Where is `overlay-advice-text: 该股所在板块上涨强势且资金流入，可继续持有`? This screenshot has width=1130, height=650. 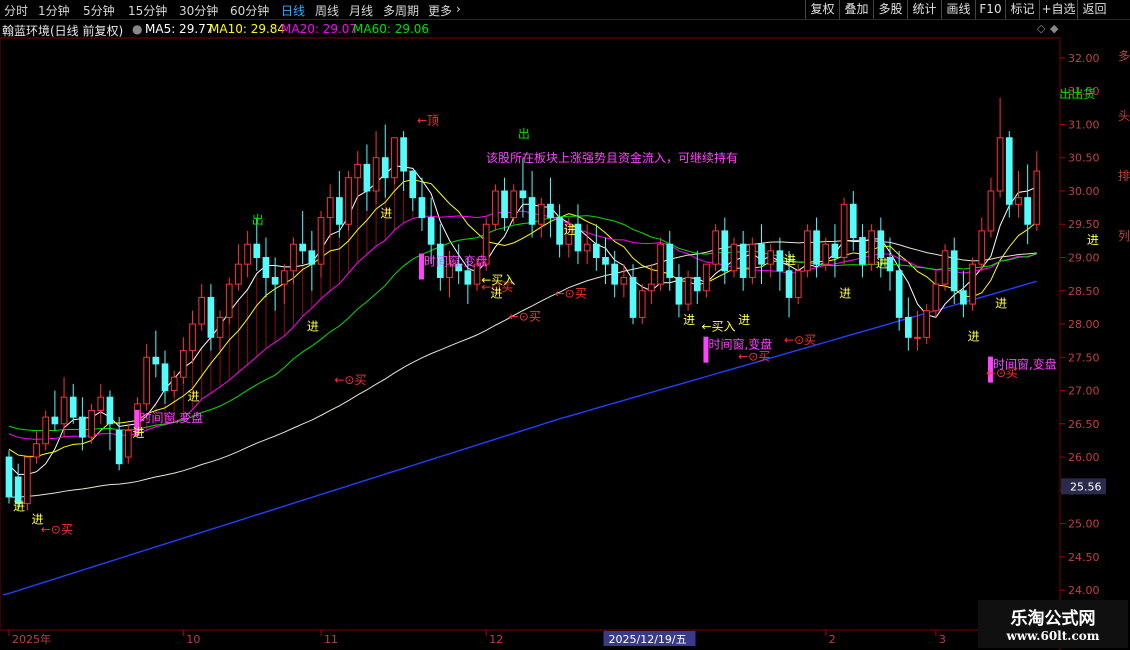
overlay-advice-text: 该股所在板块上涨强势且资金流入，可继续持有 is located at coordinates (612, 157).